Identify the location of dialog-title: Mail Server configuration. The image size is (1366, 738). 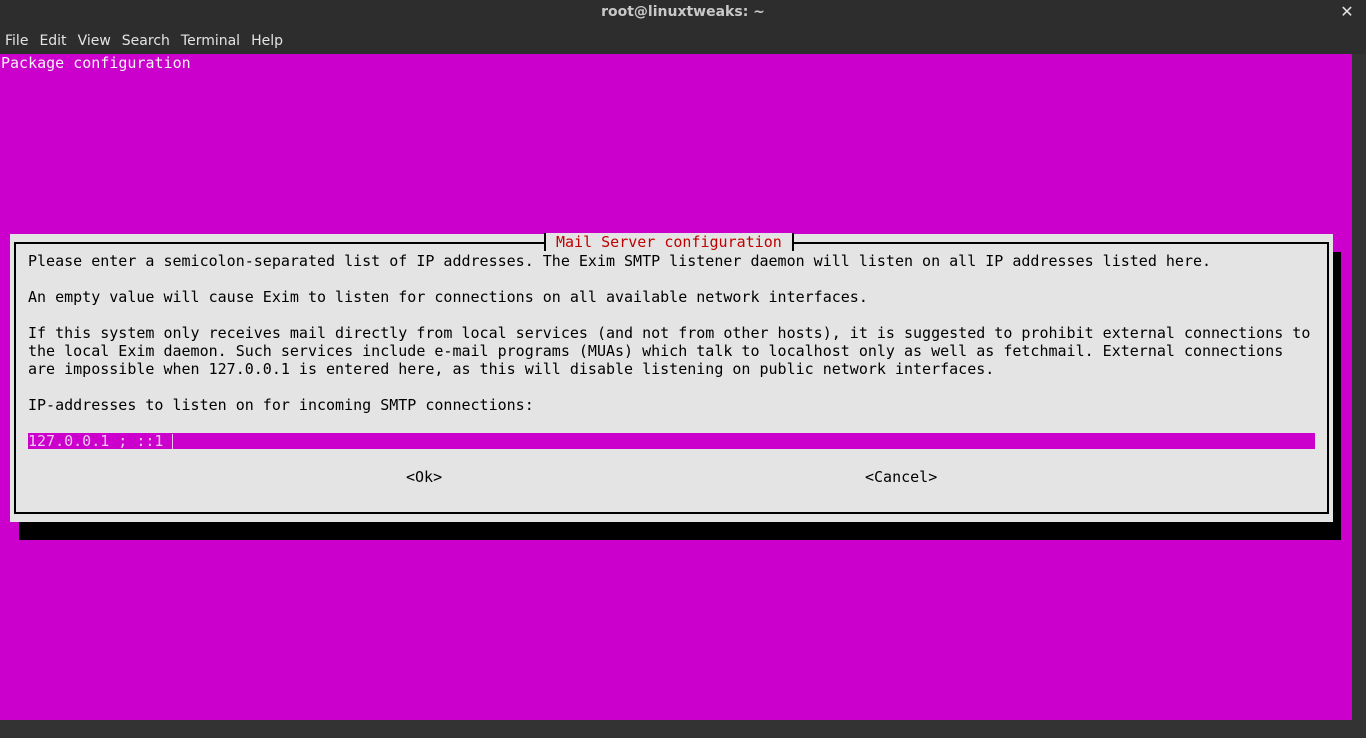
(669, 242).